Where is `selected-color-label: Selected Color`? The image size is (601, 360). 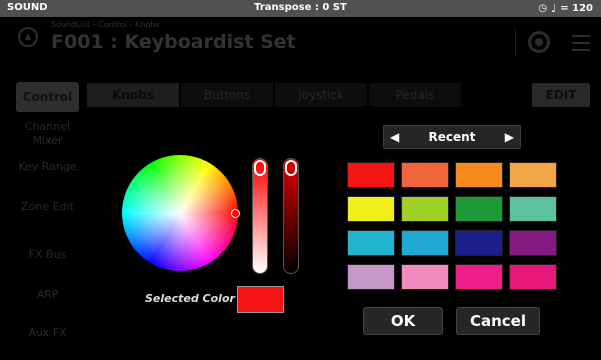 selected-color-label: Selected Color is located at coordinates (190, 298).